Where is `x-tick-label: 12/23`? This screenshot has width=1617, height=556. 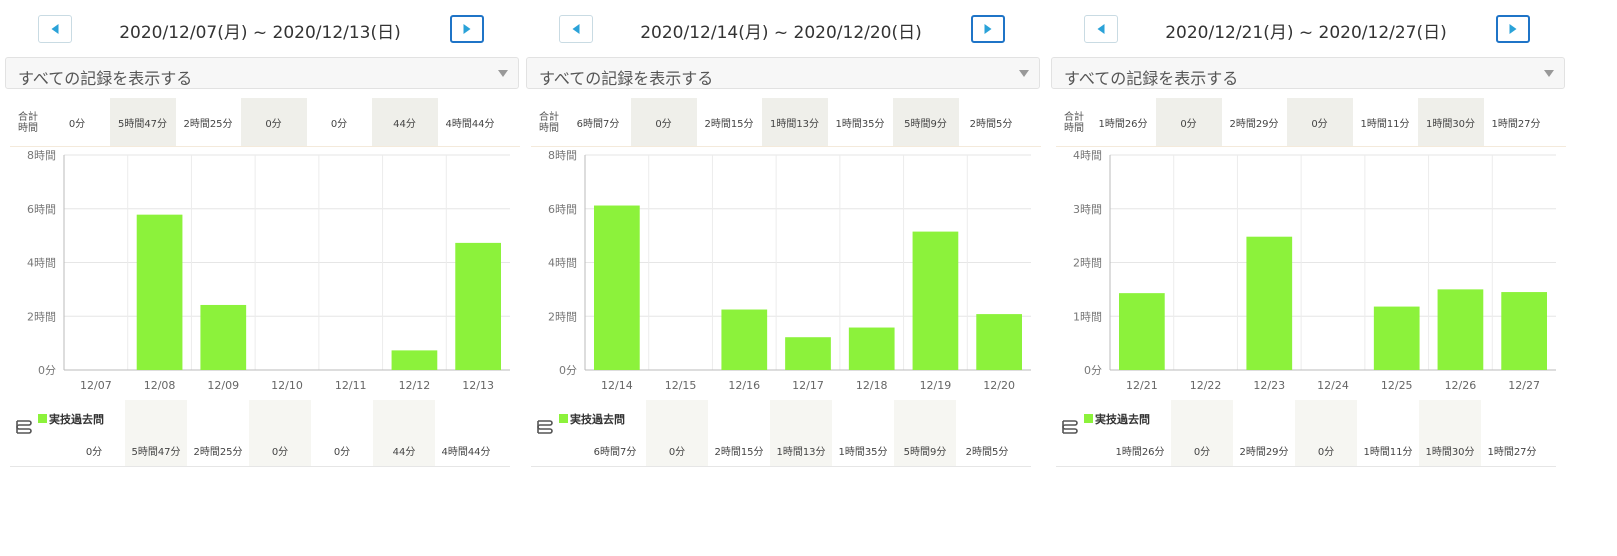 x-tick-label: 12/23 is located at coordinates (1269, 385).